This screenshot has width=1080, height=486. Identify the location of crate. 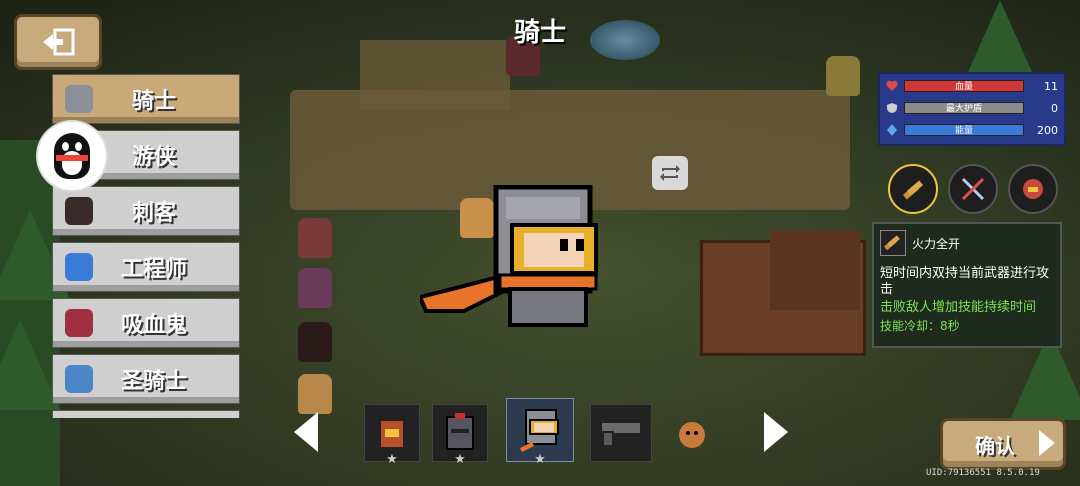
(815, 270).